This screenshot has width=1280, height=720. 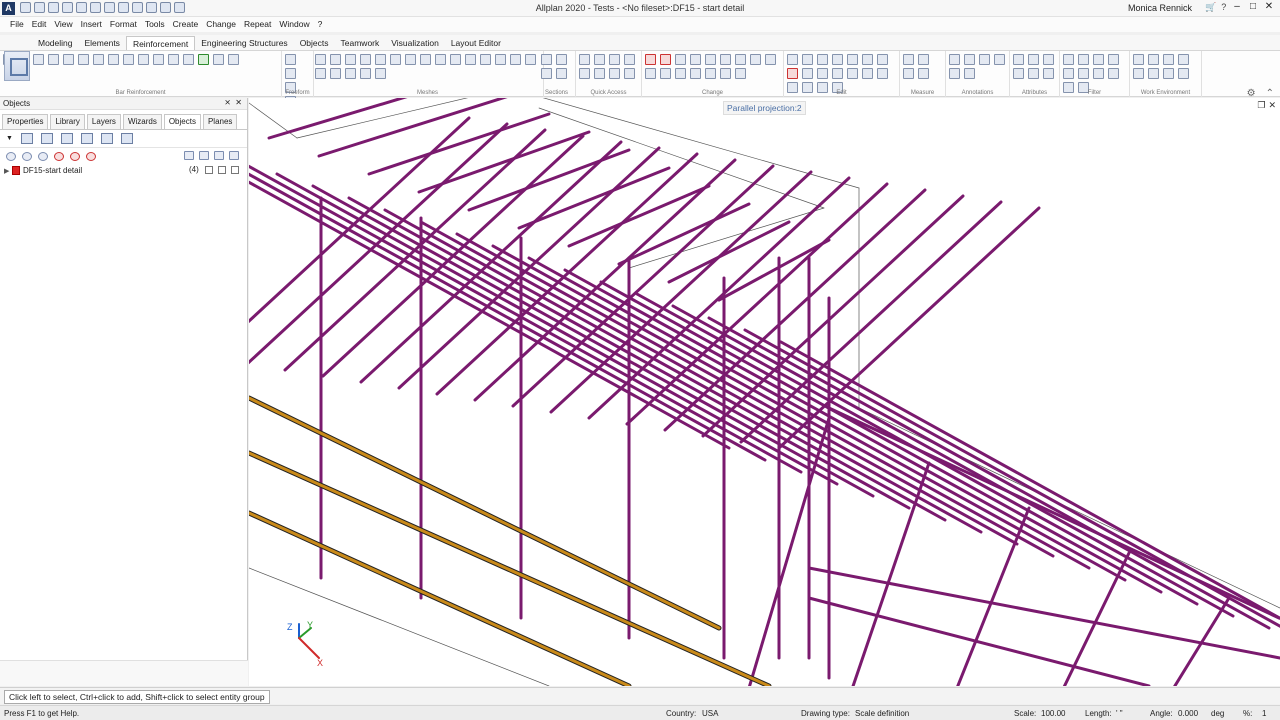 What do you see at coordinates (309, 648) in the screenshot?
I see `axis-x-line` at bounding box center [309, 648].